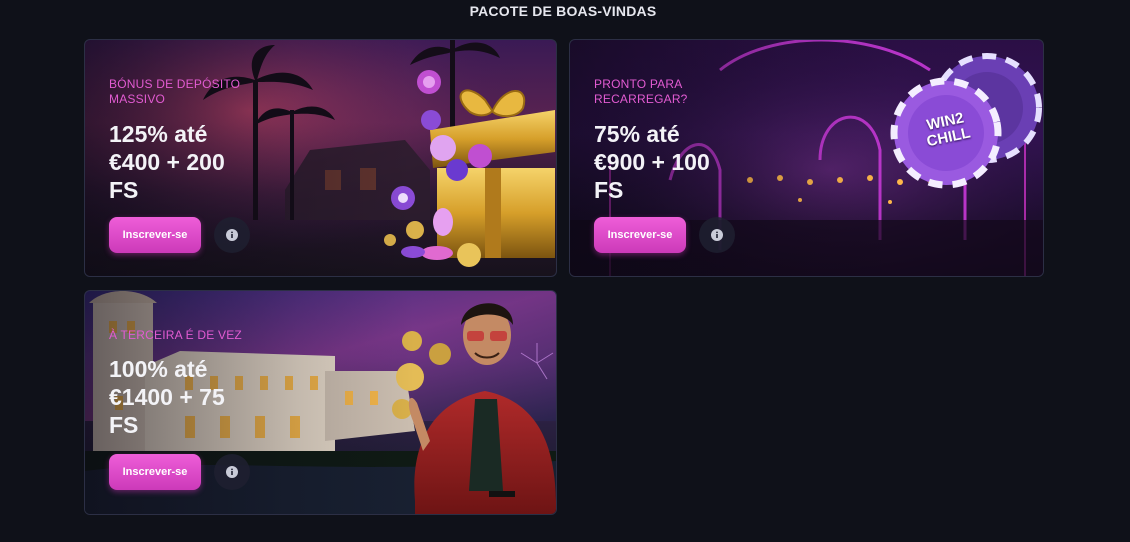 The height and width of the screenshot is (542, 1130). I want to click on headline-line: 100% até, so click(158, 369).